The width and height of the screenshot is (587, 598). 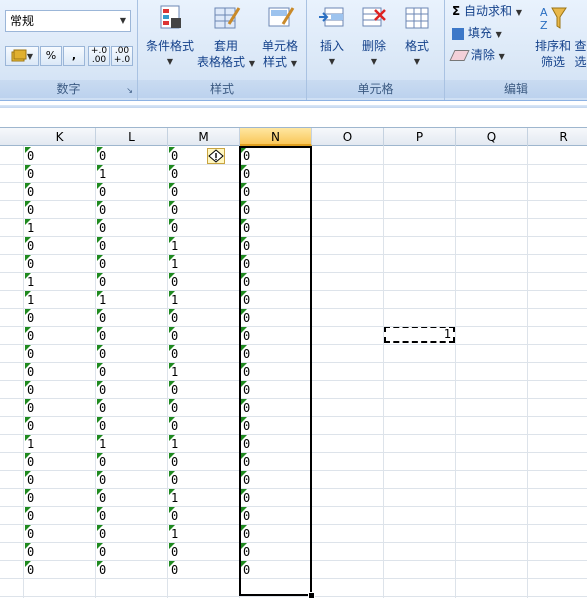 I want to click on clear-button: 清除 ▼, so click(x=477, y=55).